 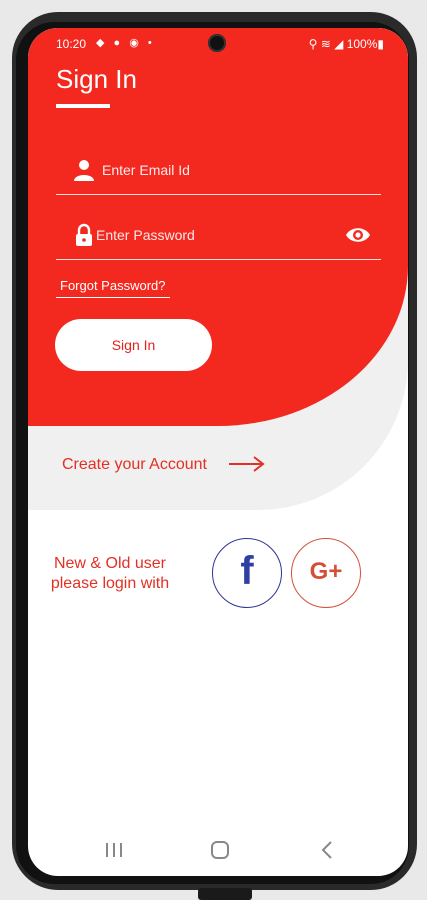 I want to click on front-camera, so click(x=217, y=43).